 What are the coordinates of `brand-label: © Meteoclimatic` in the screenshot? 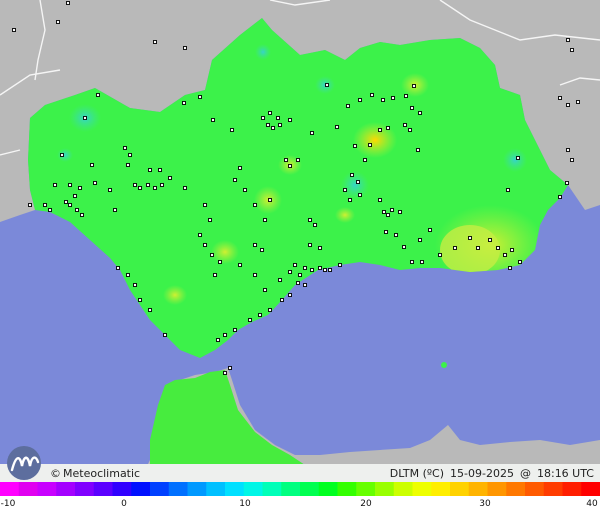 It's located at (95, 474).